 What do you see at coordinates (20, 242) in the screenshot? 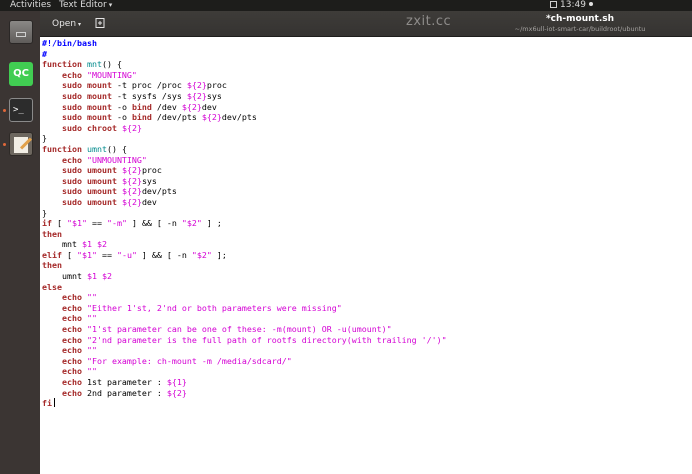
I see `launcher: QC >_` at bounding box center [20, 242].